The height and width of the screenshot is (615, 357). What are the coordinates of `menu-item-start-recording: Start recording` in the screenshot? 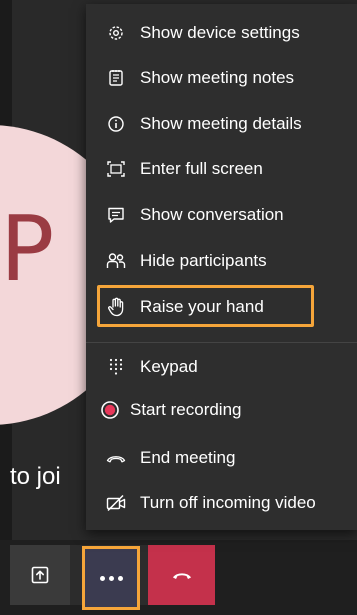 It's located at (221, 410).